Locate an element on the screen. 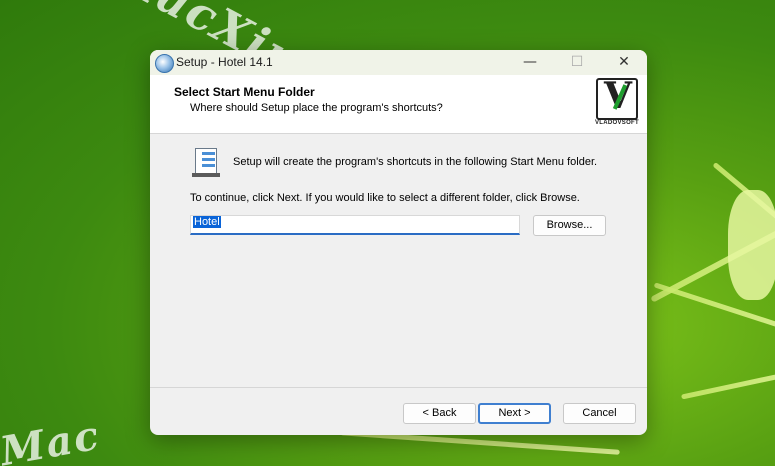 This screenshot has width=775, height=466. wallpaper-branch is located at coordinates (728, 382).